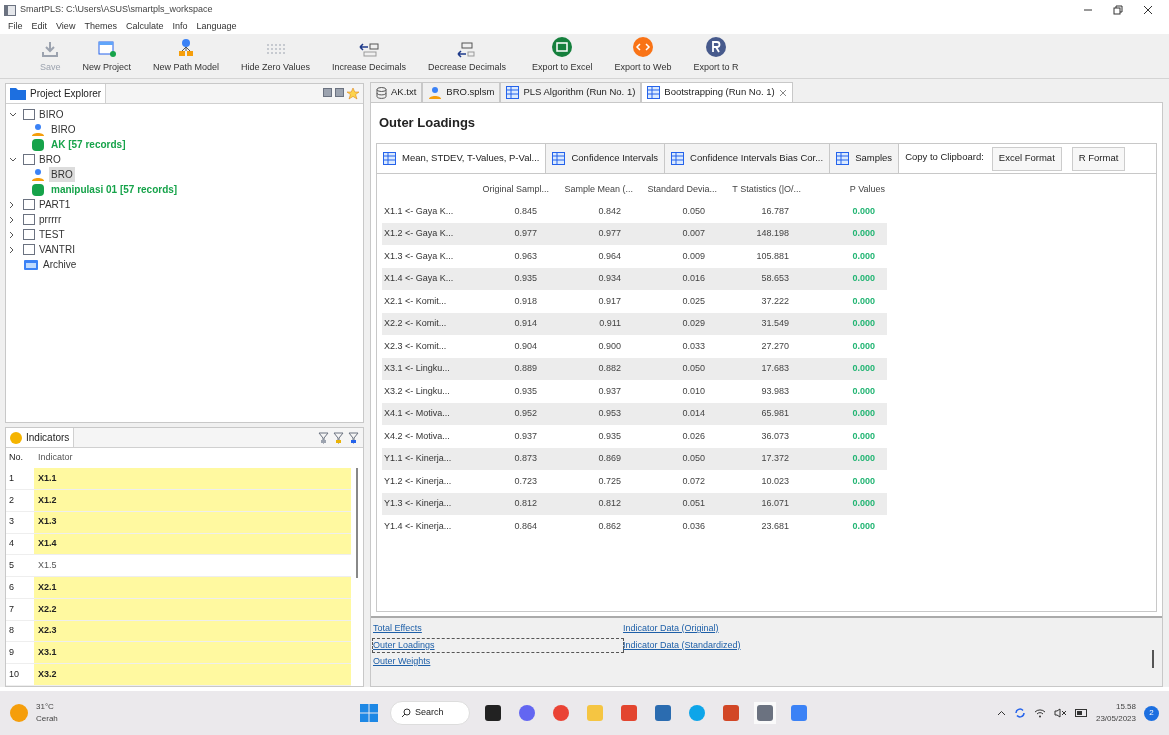  Describe the element at coordinates (1026, 158) in the screenshot. I see `copy-button: Excel Format` at that location.